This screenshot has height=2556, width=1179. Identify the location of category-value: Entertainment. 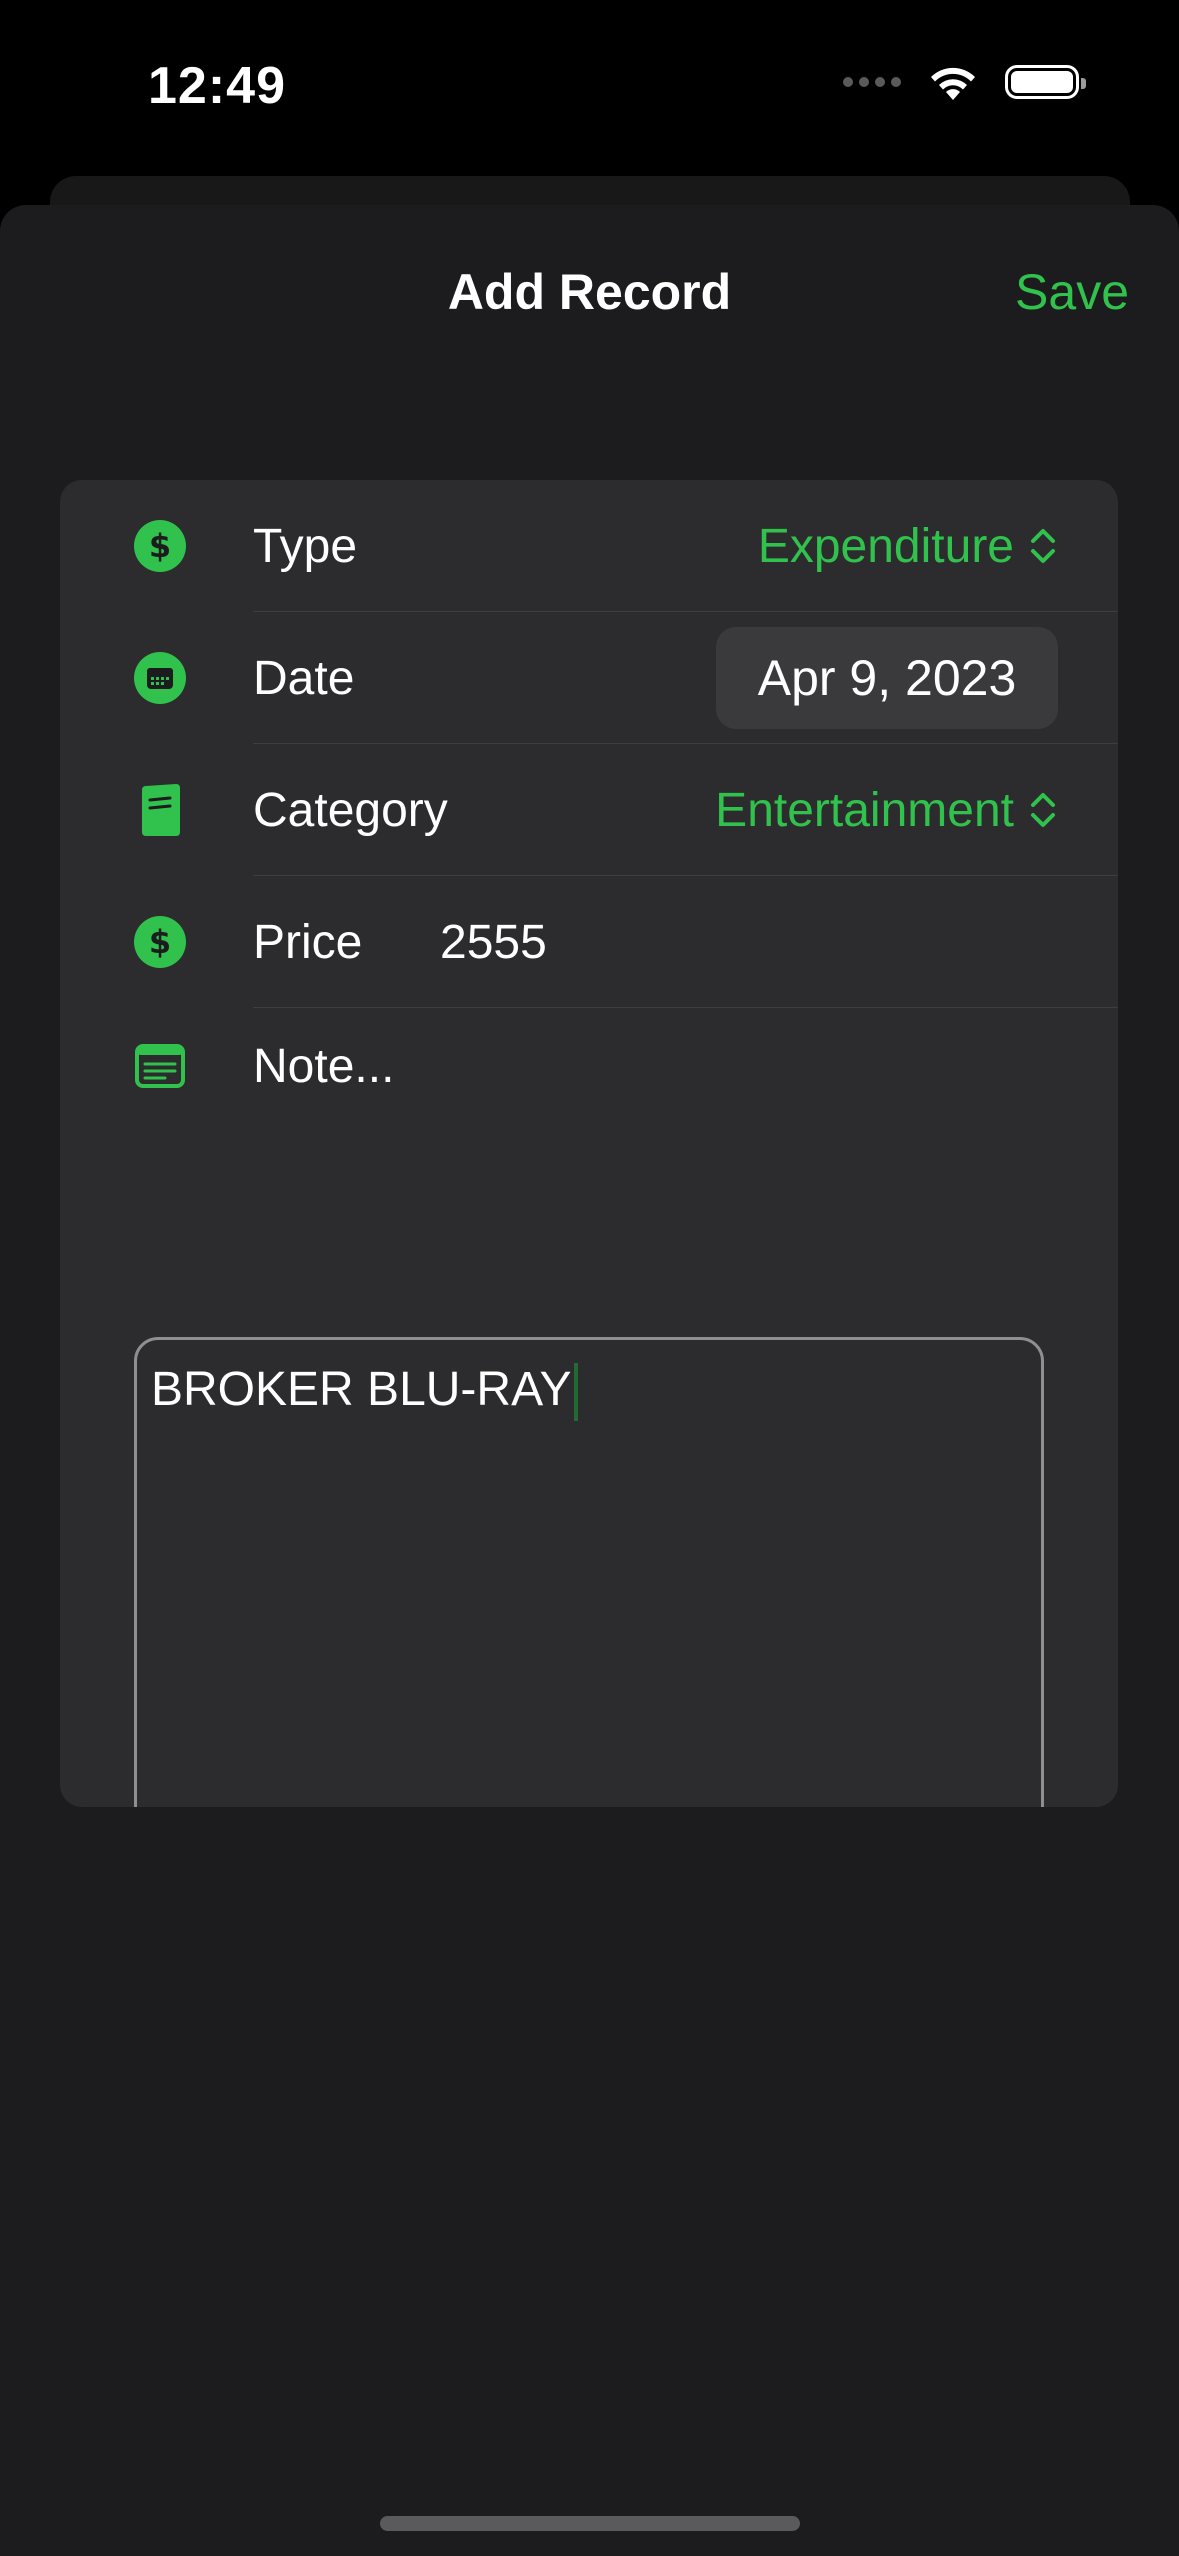
(864, 810).